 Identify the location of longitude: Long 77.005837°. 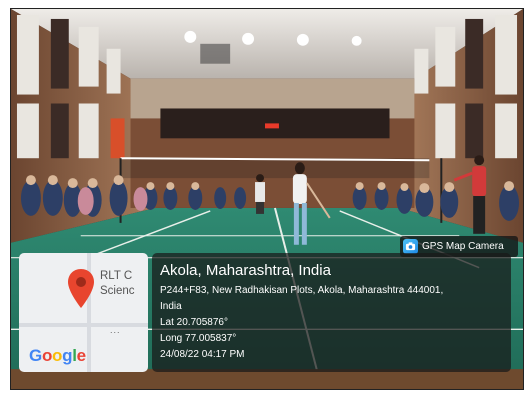
(198, 338).